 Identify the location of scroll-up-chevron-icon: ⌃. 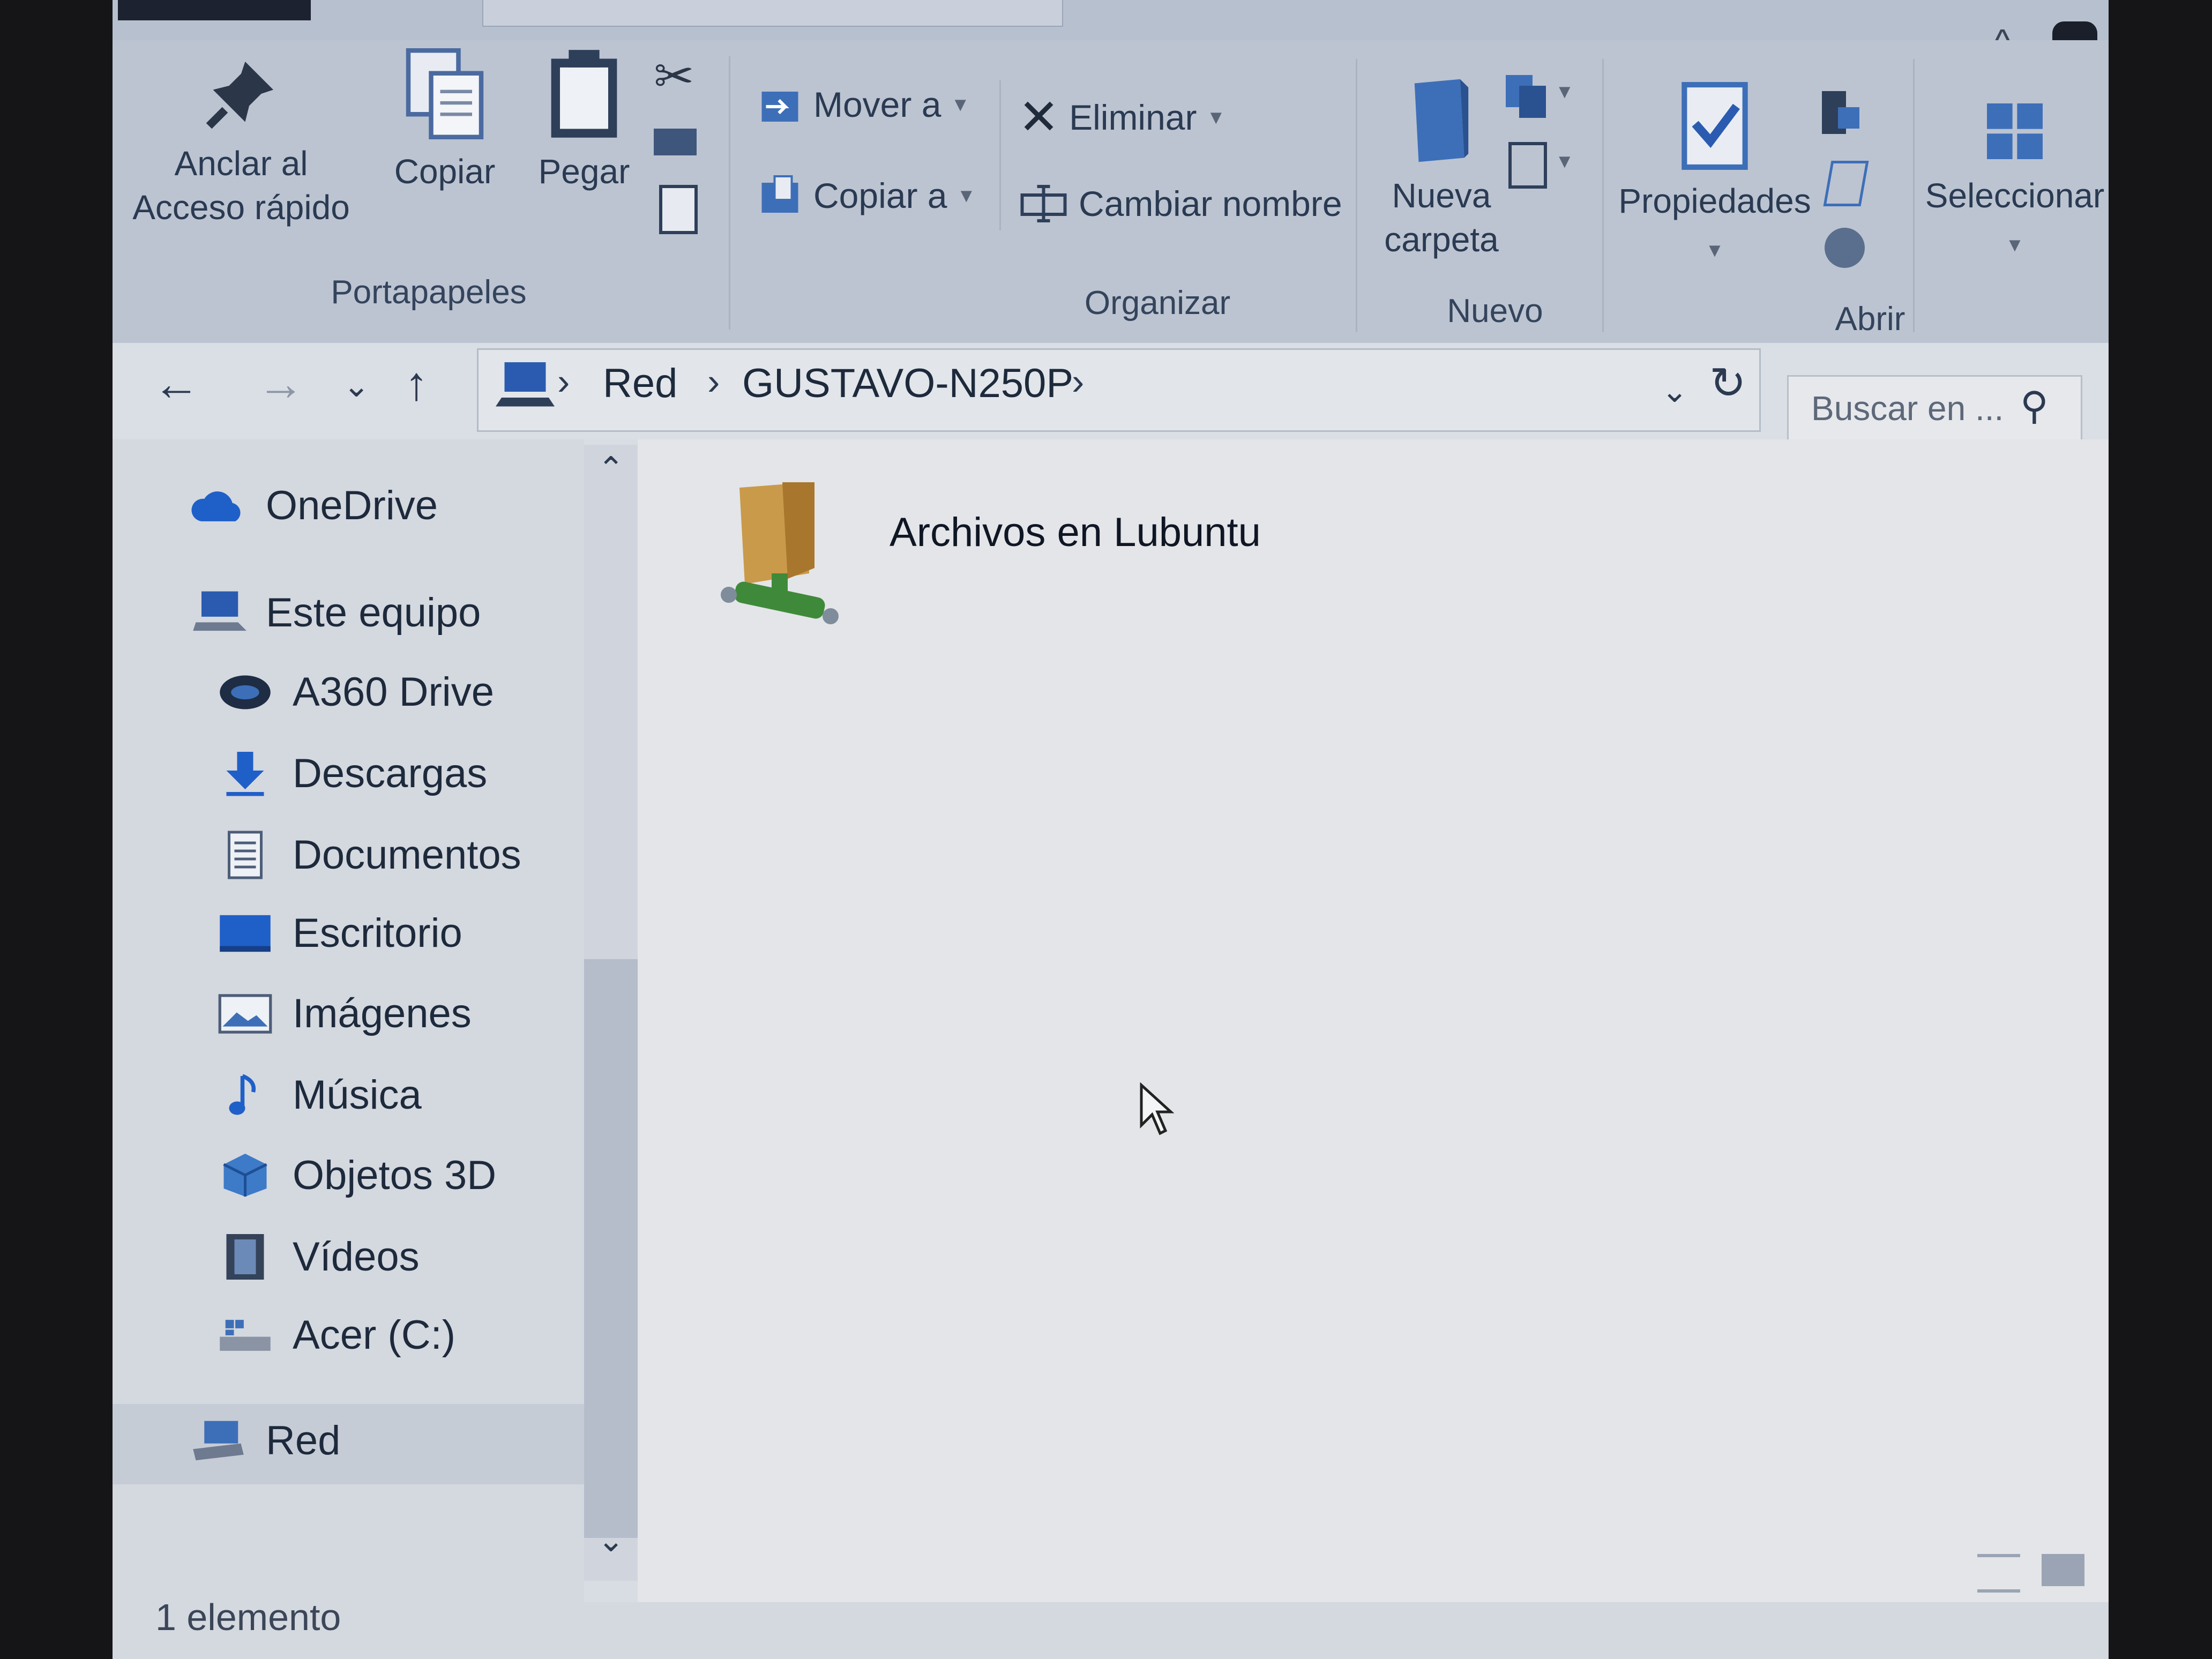
(610, 469).